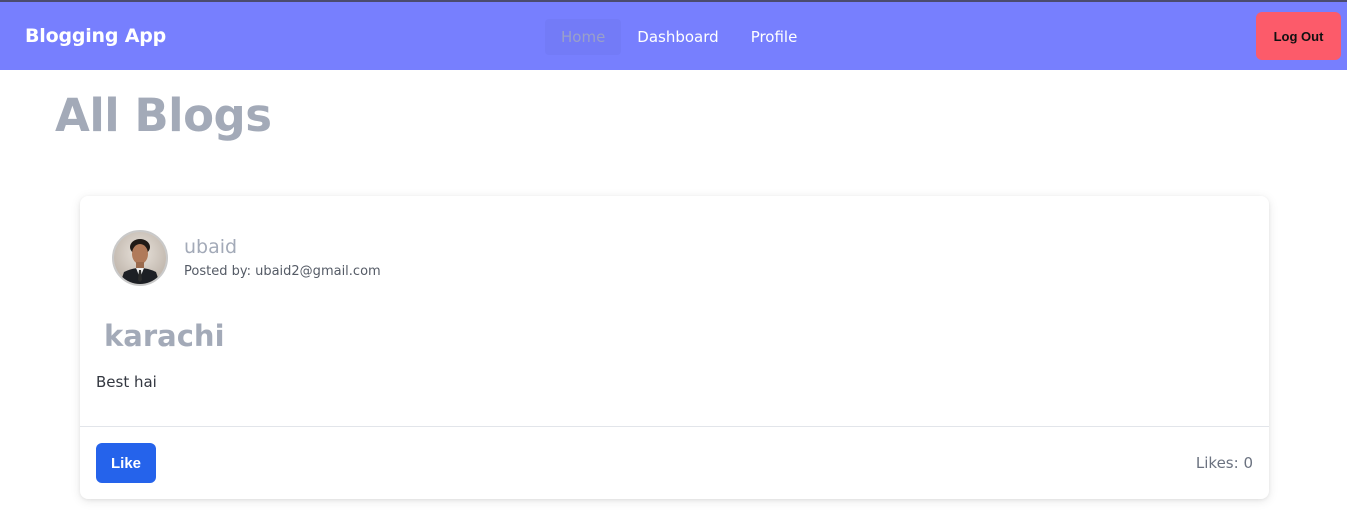 The width and height of the screenshot is (1347, 520). Describe the element at coordinates (163, 115) in the screenshot. I see `page-title: All Blogs` at that location.